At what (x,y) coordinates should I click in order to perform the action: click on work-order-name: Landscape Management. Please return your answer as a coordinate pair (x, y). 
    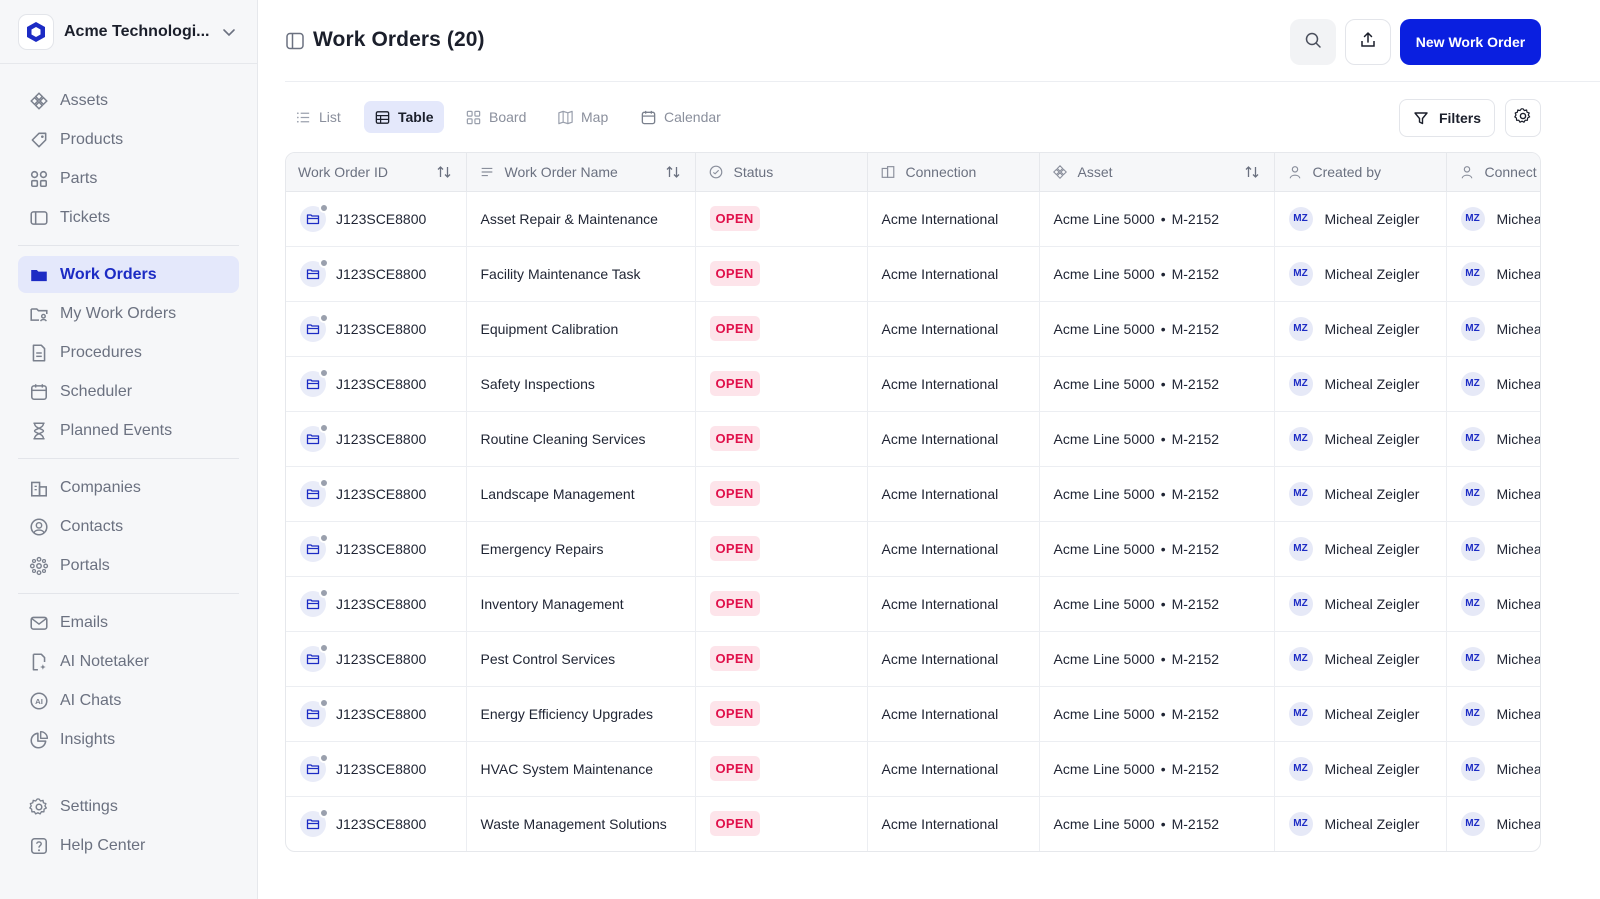
    Looking at the image, I should click on (558, 494).